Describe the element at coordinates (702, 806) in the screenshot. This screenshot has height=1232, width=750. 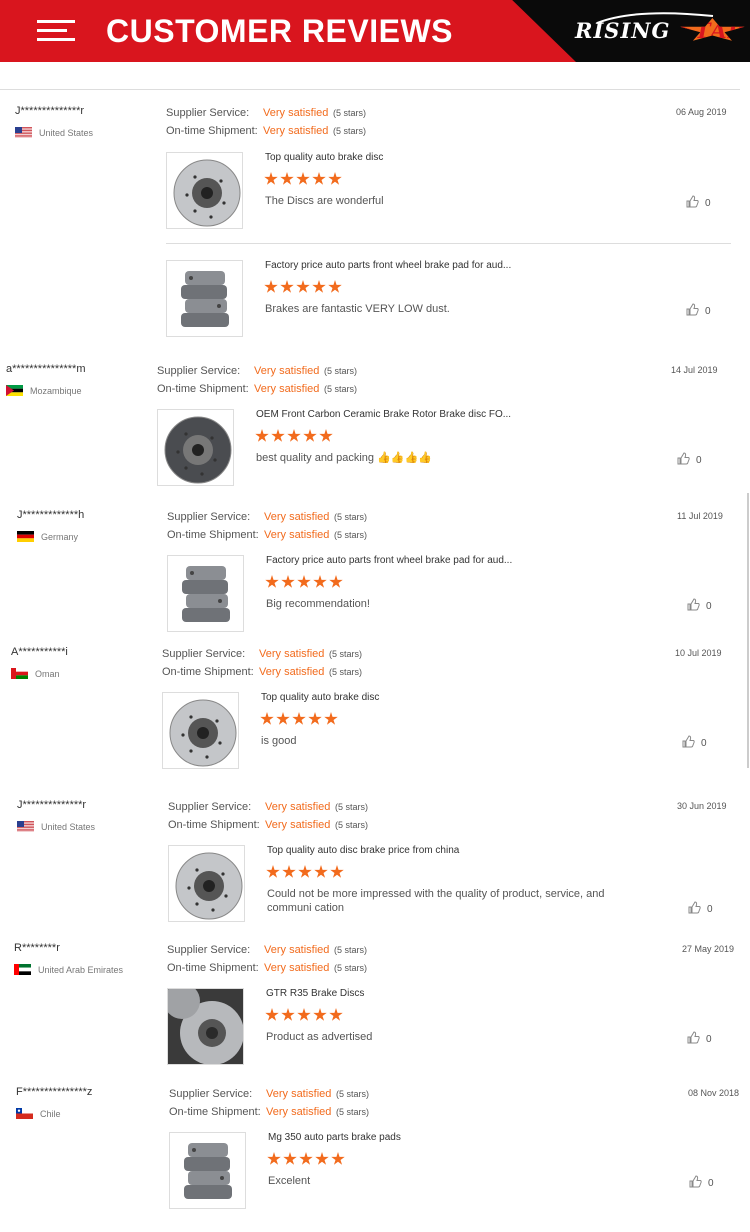
I see `review-date: 30 Jun 2019` at that location.